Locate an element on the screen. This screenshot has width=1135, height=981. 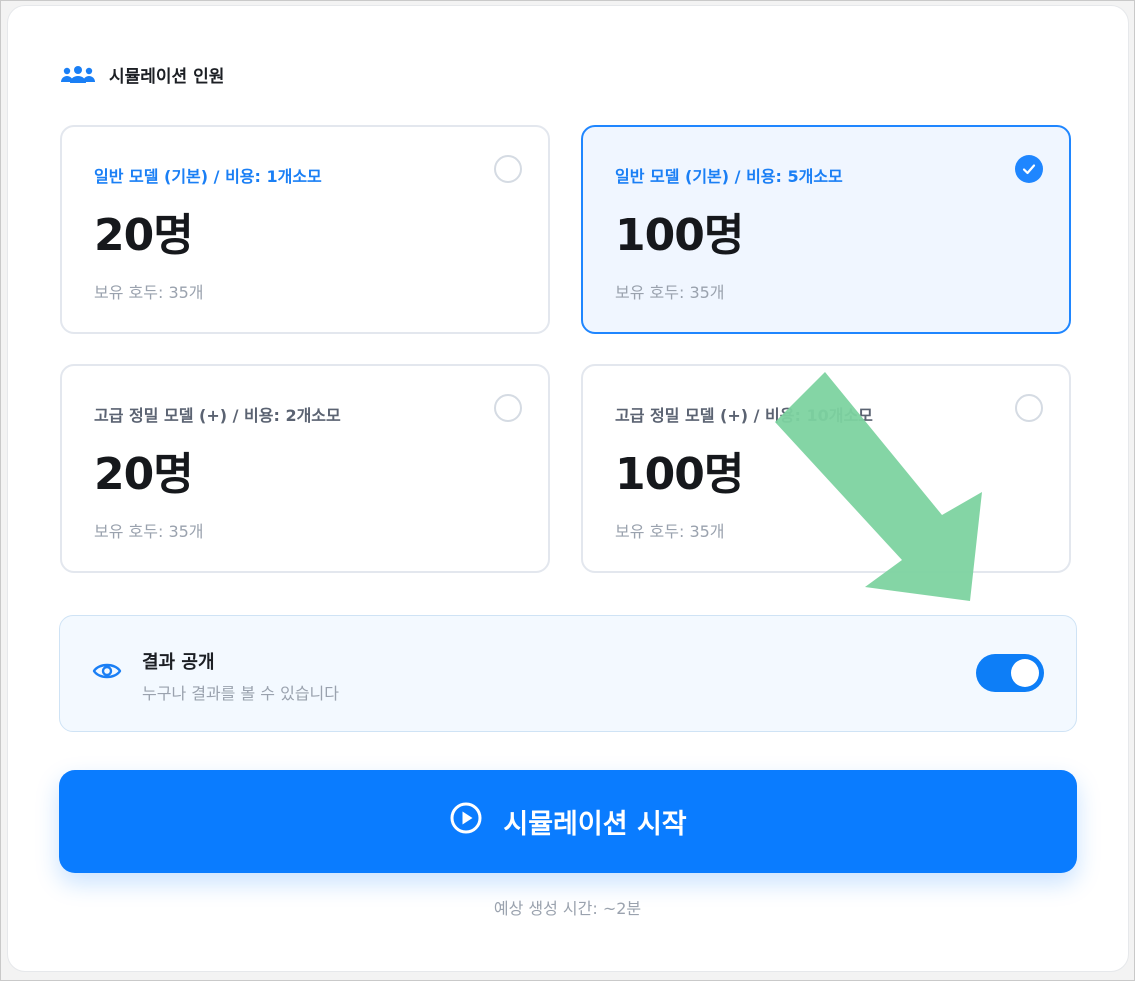
option-cost: 일반 모델 (기본) / 비용: 5개소모 is located at coordinates (729, 176).